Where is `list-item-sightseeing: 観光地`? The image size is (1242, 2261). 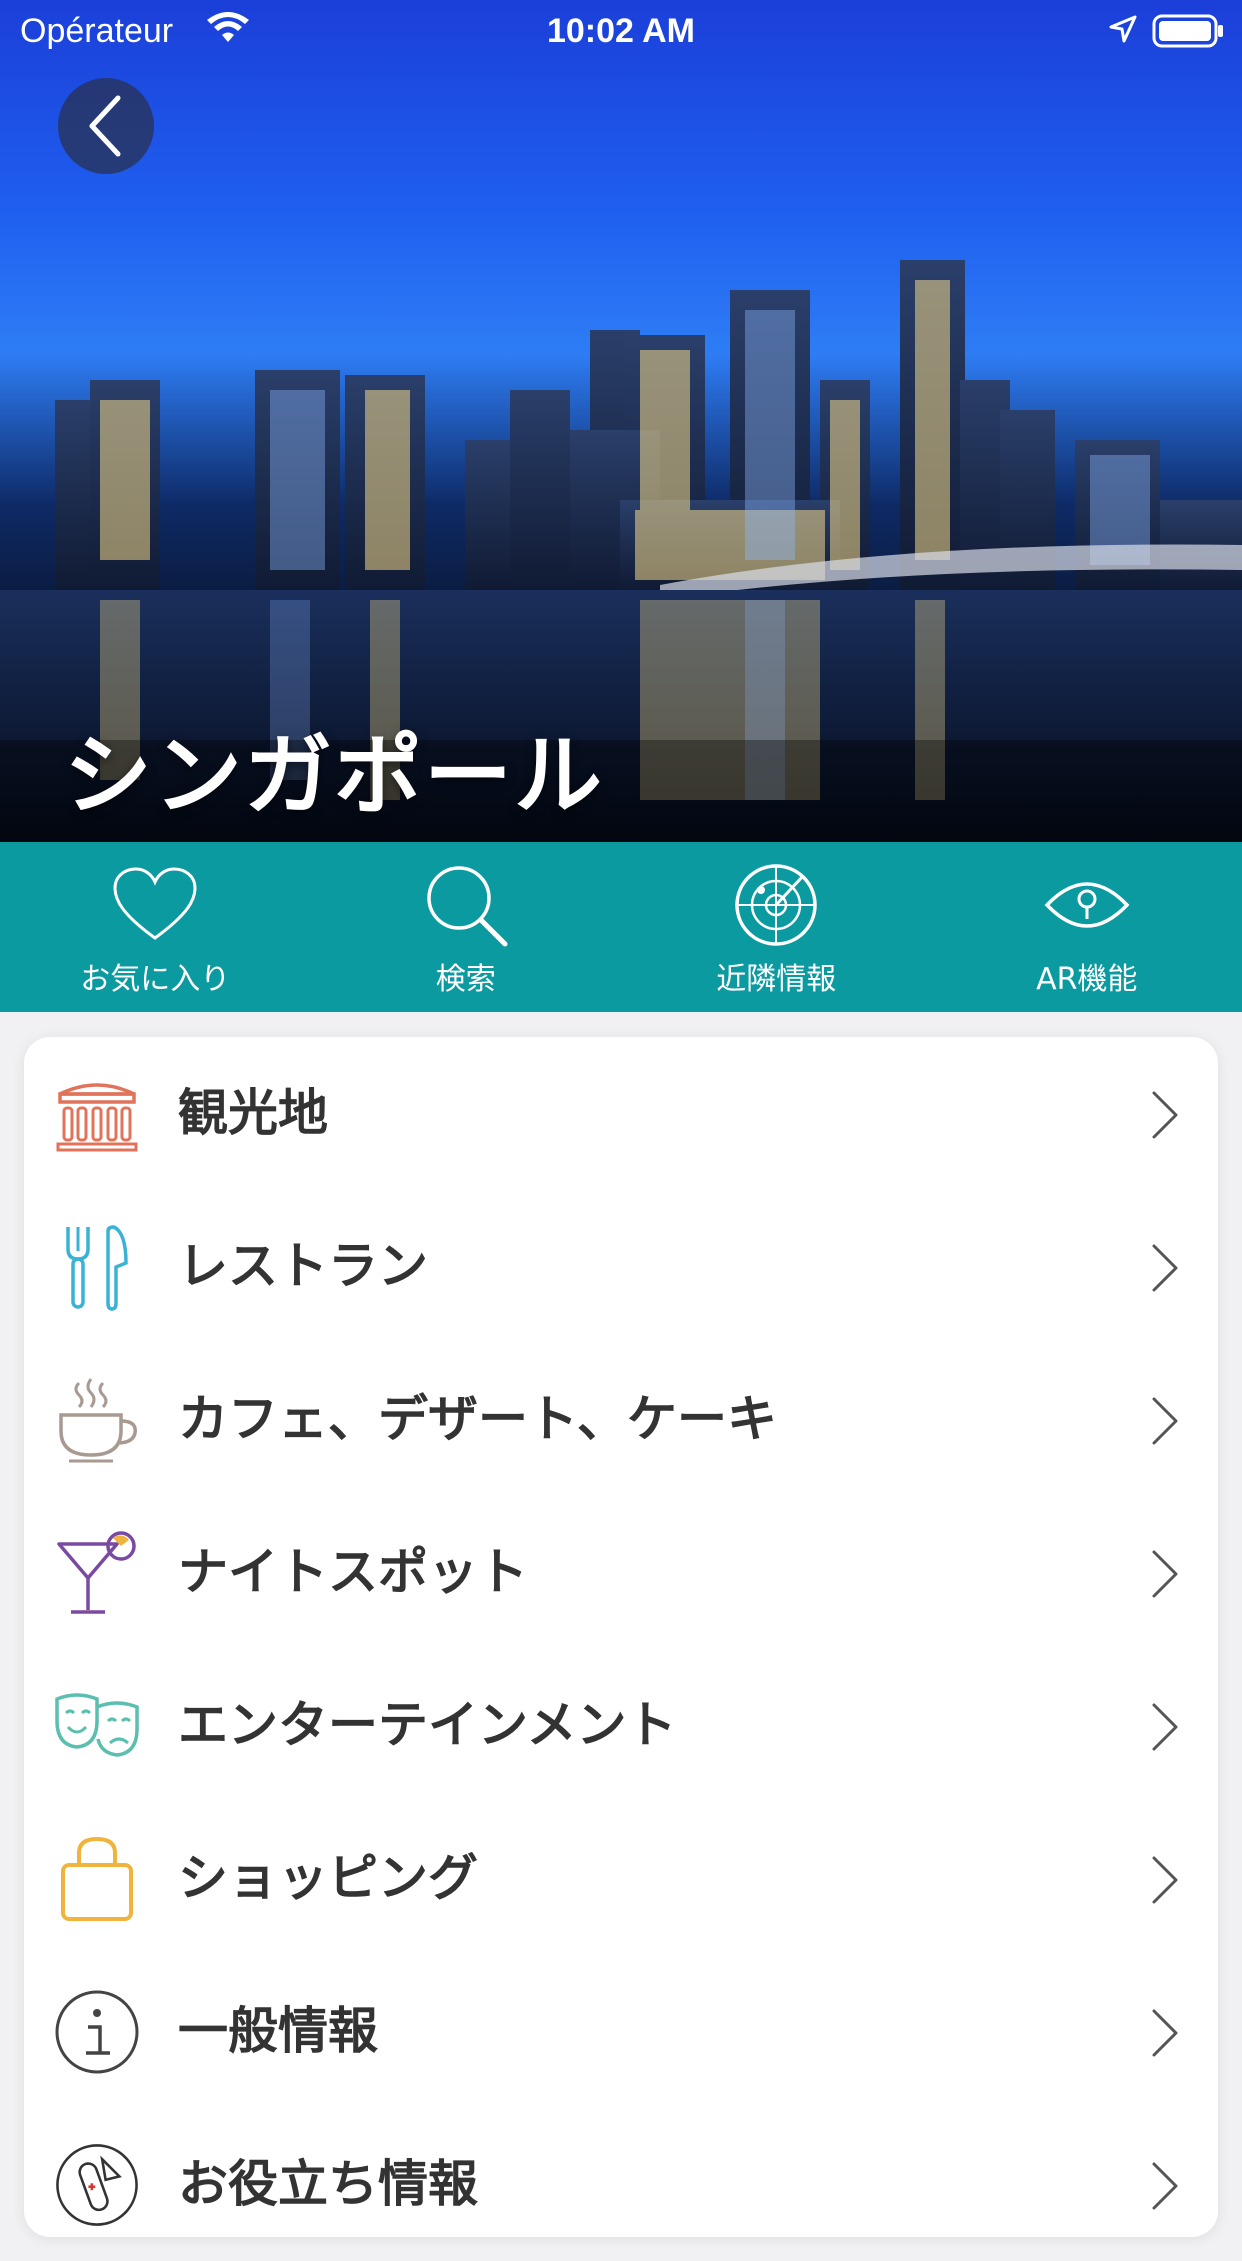
list-item-sightseeing: 観光地 is located at coordinates (621, 1113).